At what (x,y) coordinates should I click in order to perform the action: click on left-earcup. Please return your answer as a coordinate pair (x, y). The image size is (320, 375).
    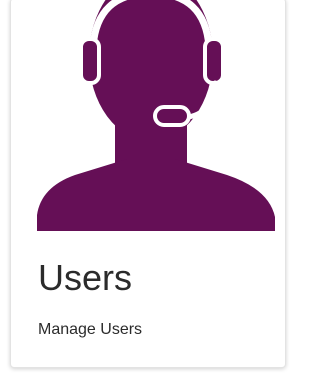
    Looking at the image, I should click on (90, 61).